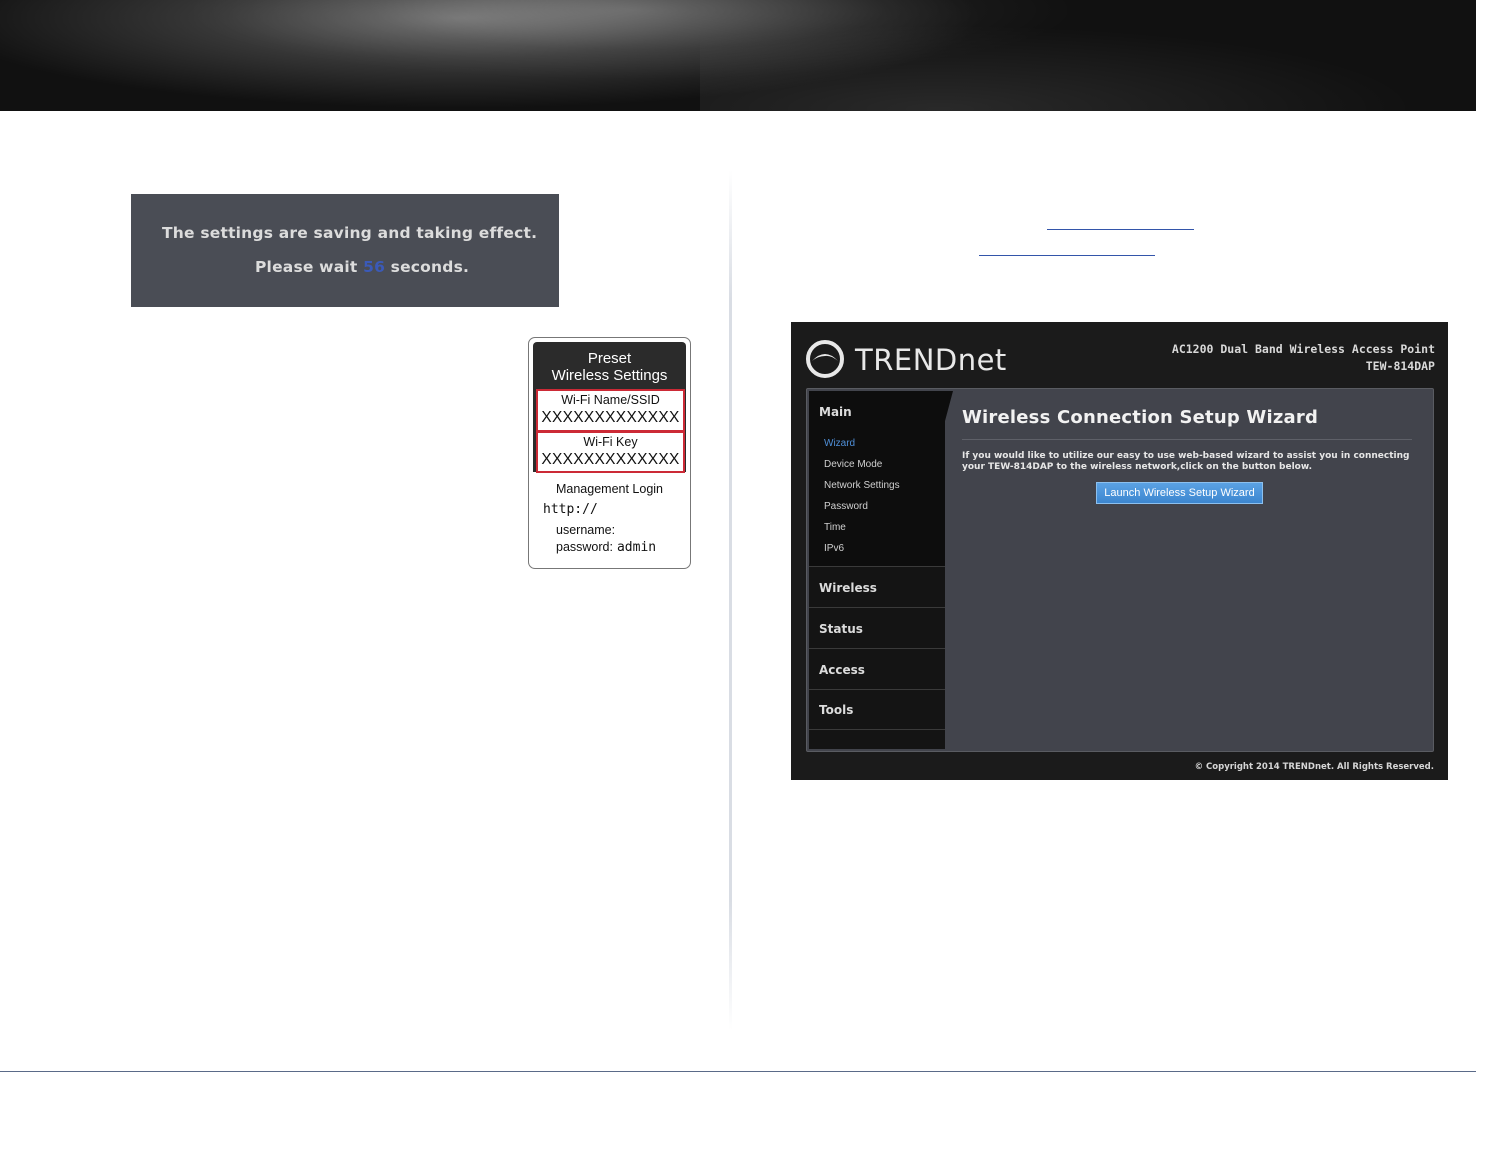  Describe the element at coordinates (586, 530) in the screenshot. I see `username-label: username:` at that location.